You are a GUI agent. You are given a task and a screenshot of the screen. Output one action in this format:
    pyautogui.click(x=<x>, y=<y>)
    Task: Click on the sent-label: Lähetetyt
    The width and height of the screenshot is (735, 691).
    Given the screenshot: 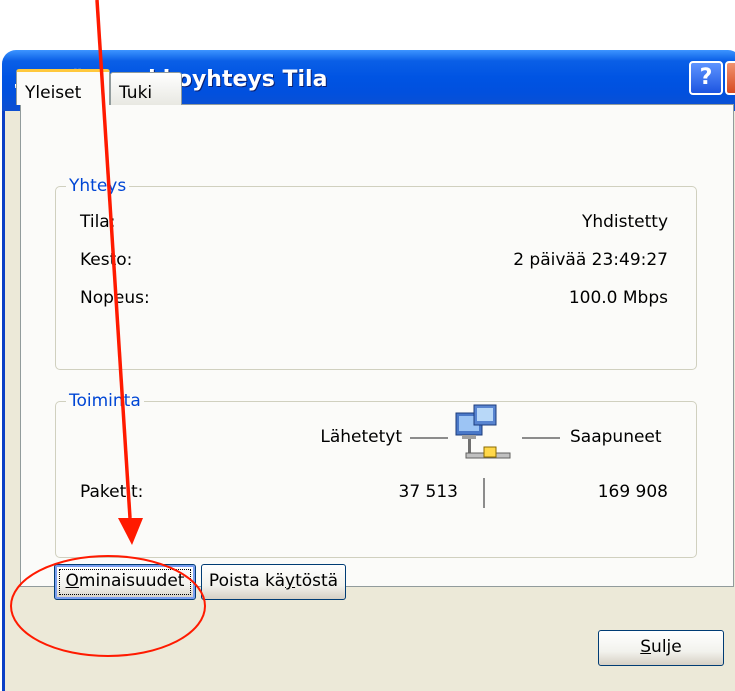 What is the action you would take?
    pyautogui.click(x=361, y=437)
    